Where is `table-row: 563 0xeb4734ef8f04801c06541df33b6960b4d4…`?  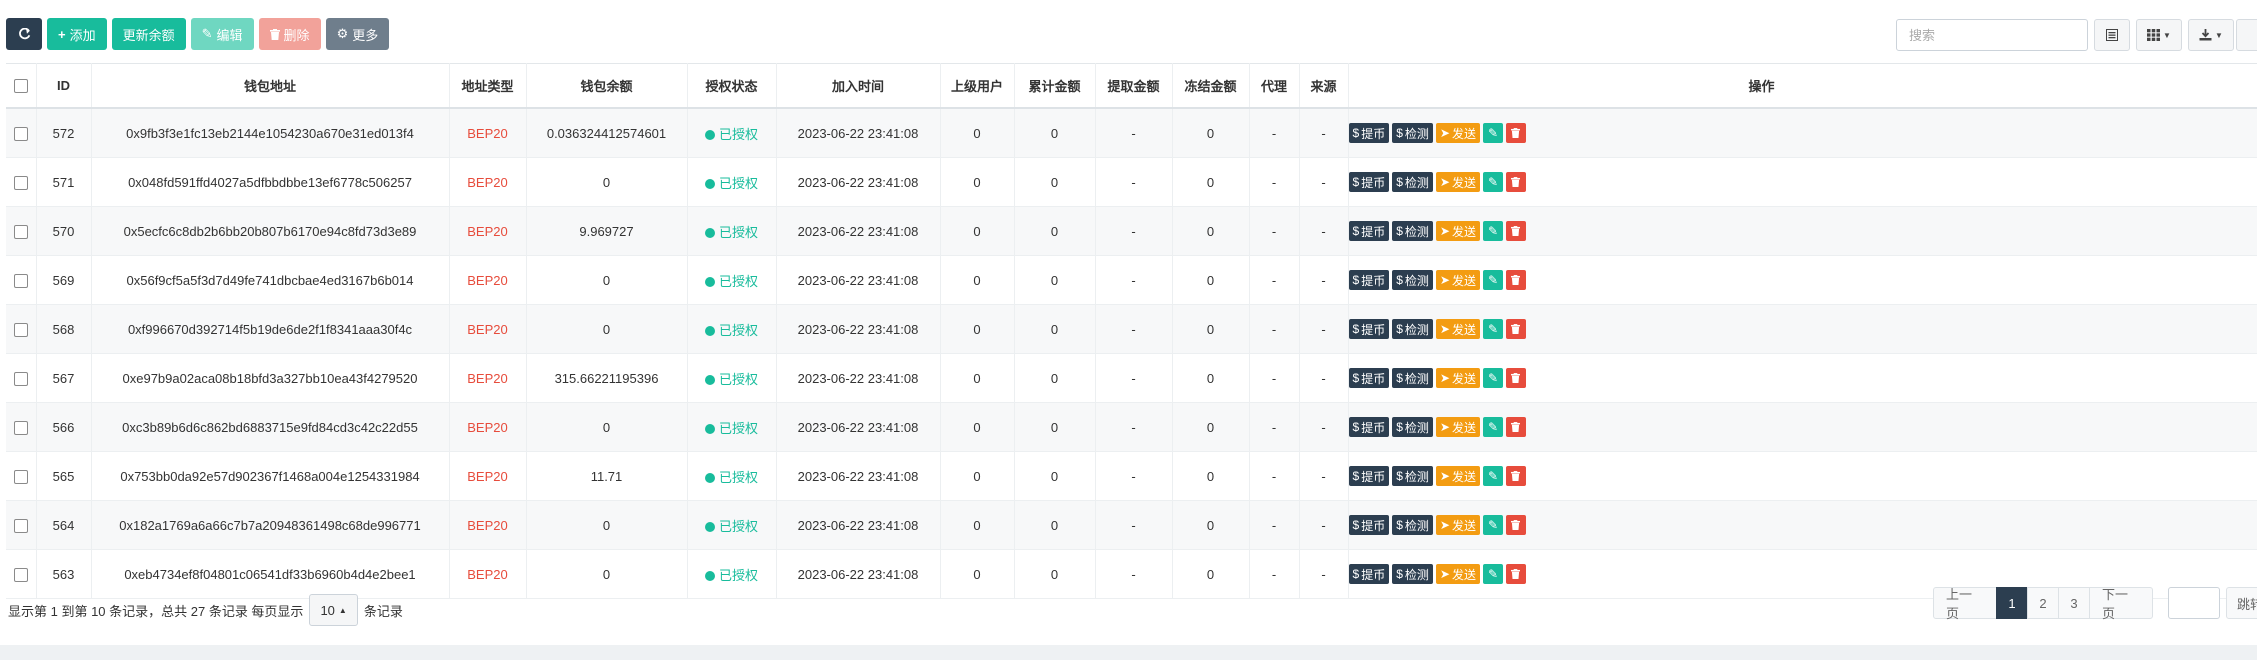
table-row: 563 0xeb4734ef8f04801c06541df33b6960b4d4… is located at coordinates (1131, 574).